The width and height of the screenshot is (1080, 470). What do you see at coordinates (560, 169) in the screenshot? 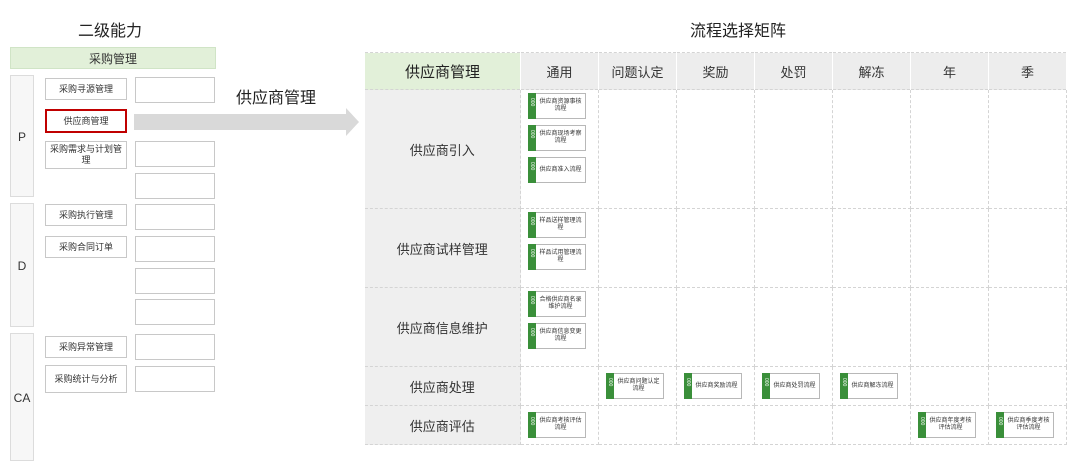
I see `process-label: 供应商准入流程` at bounding box center [560, 169].